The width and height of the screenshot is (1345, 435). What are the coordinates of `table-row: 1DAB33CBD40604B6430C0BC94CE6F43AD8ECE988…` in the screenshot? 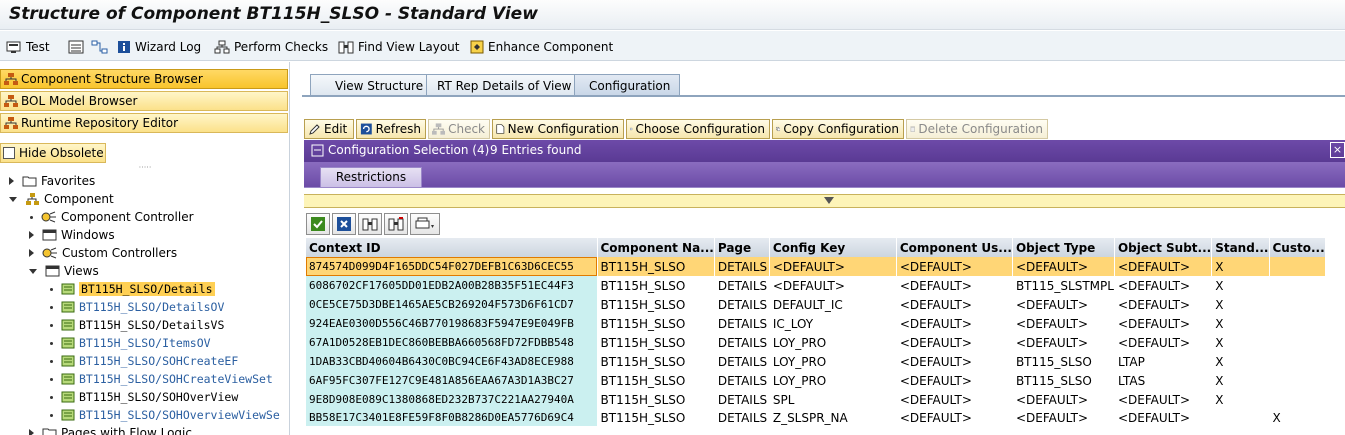 It's located at (815, 361).